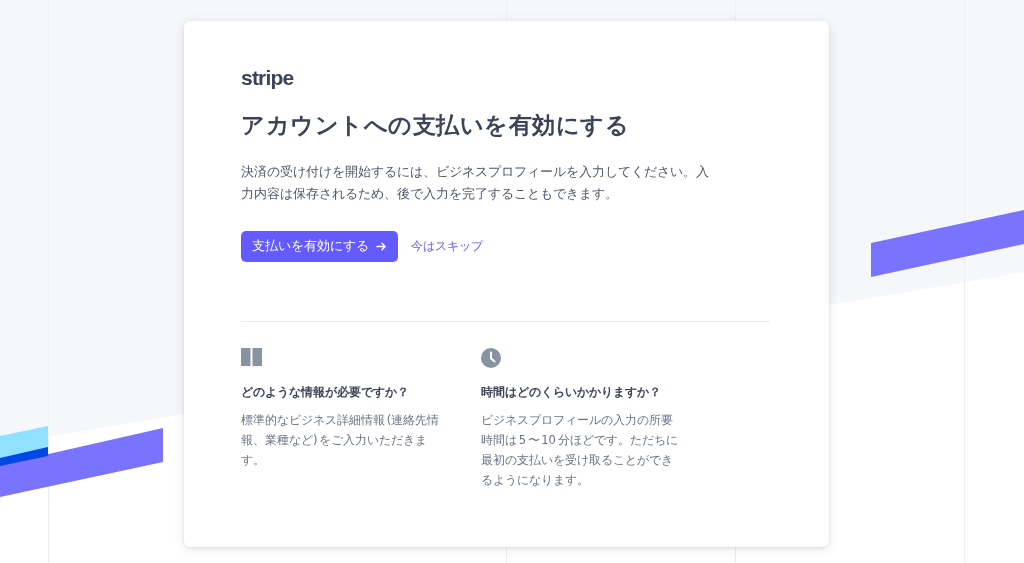 The image size is (1024, 563). I want to click on clock-icon, so click(491, 358).